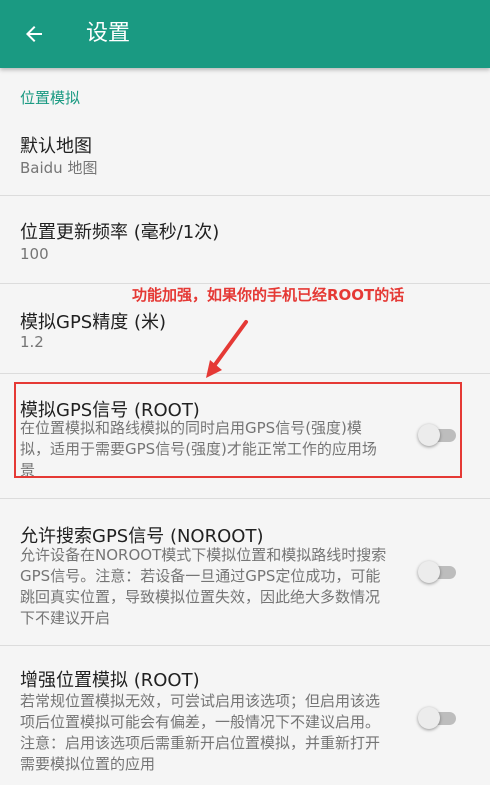 This screenshot has width=490, height=785. What do you see at coordinates (34, 254) in the screenshot?
I see `setting-summary: 100` at bounding box center [34, 254].